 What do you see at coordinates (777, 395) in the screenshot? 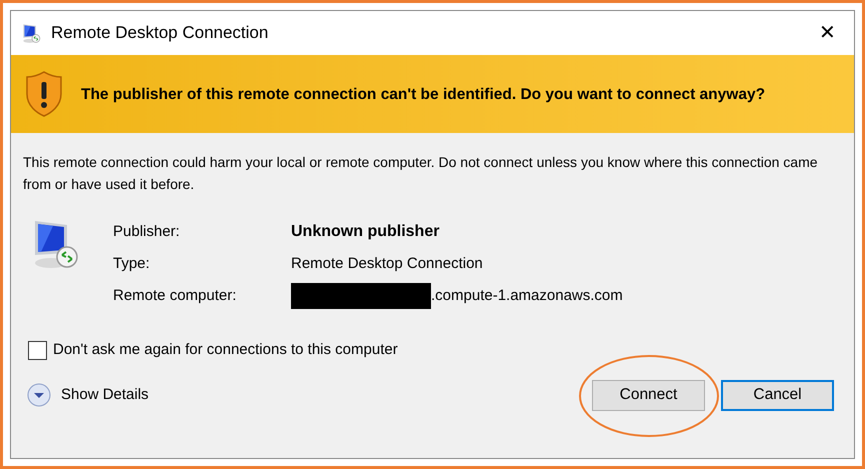
I see `dialog-button: Cancel` at bounding box center [777, 395].